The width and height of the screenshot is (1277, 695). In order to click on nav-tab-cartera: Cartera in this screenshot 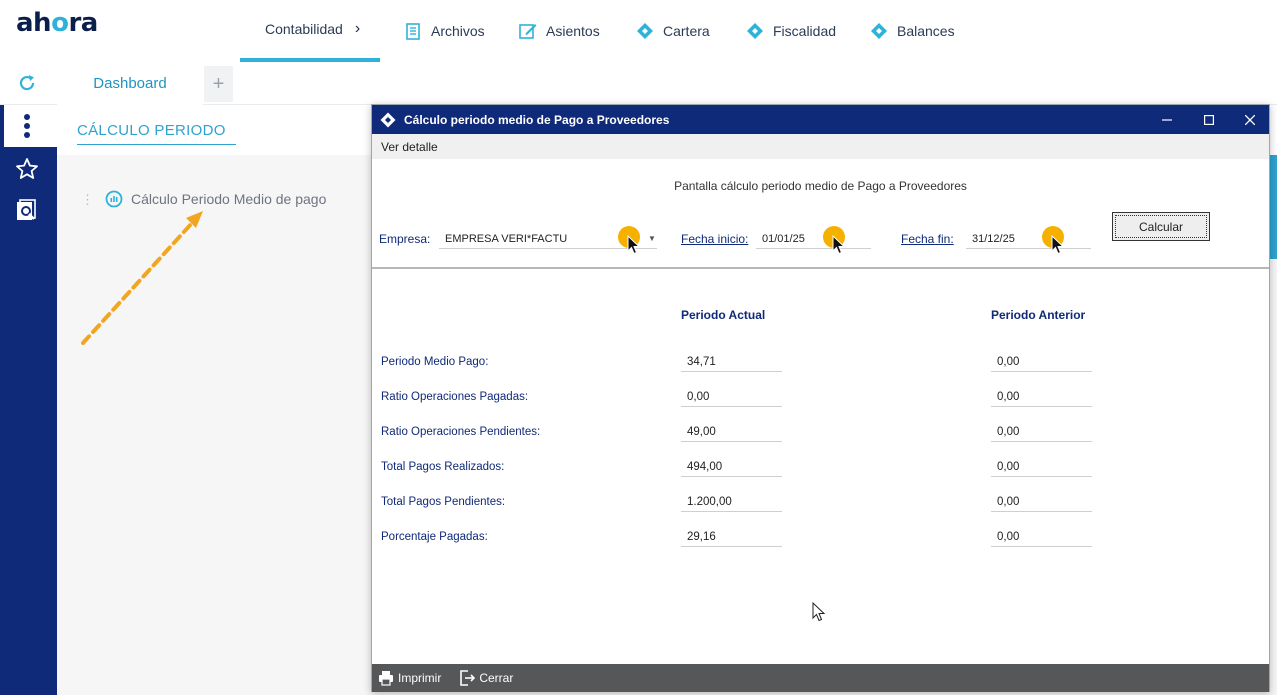, I will do `click(673, 31)`.